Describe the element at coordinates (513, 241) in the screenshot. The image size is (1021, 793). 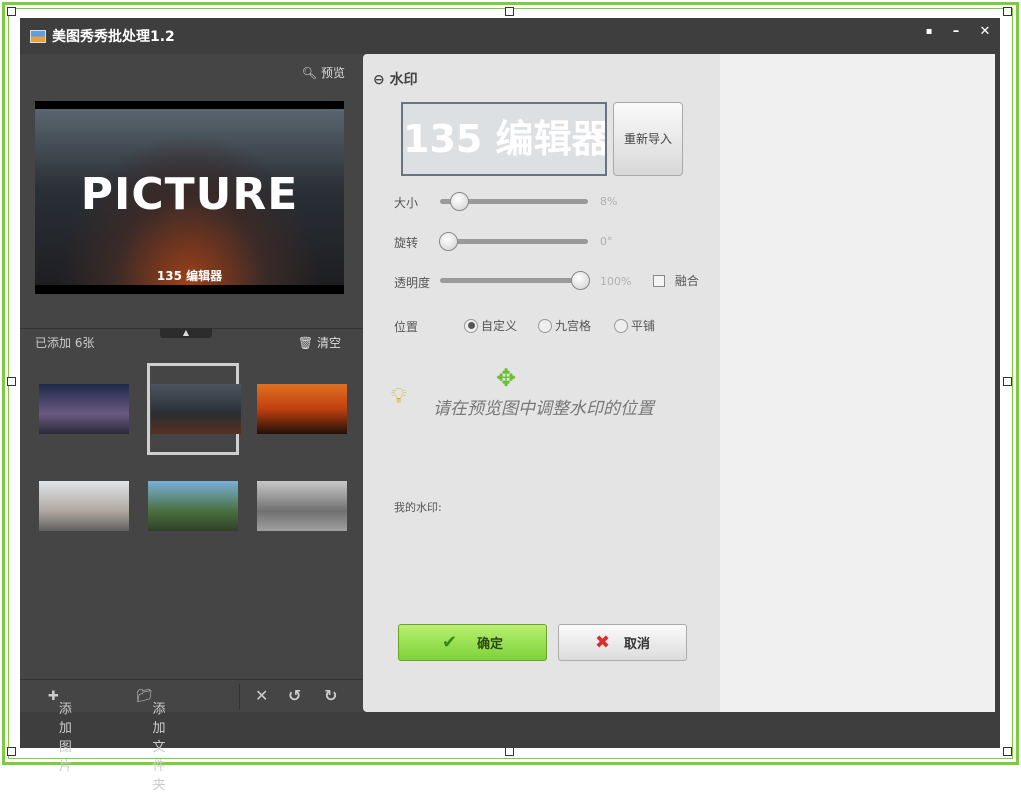
I see `rotate-slider` at that location.